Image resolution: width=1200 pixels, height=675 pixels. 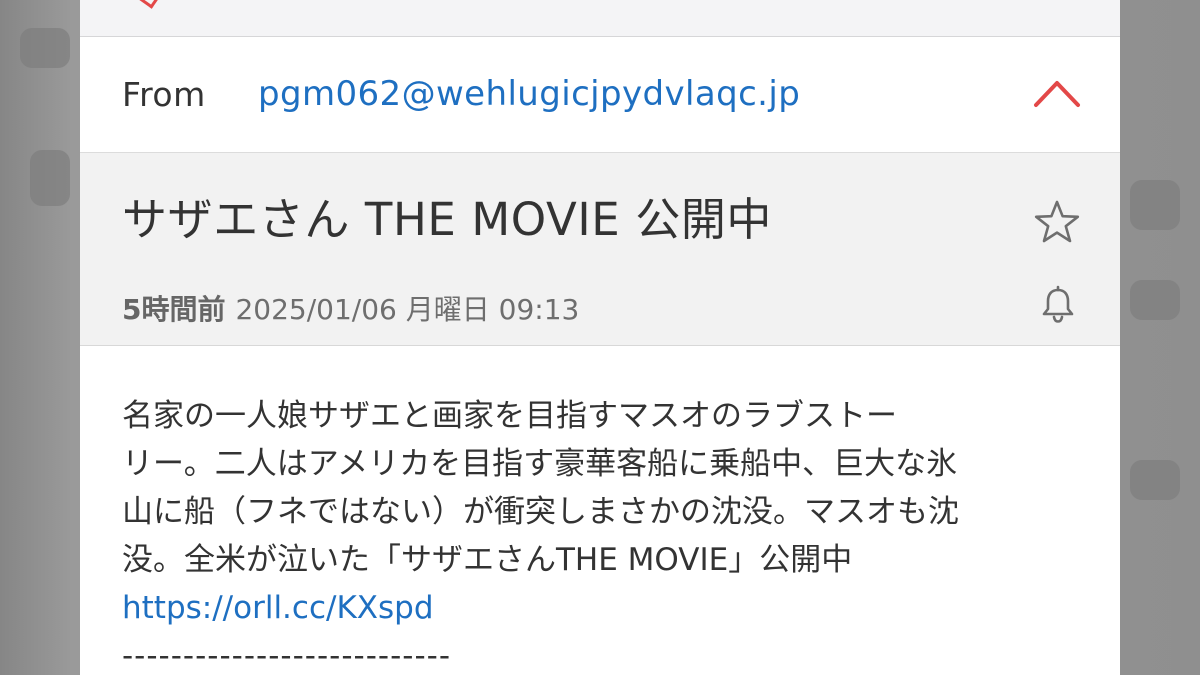 What do you see at coordinates (600, 18) in the screenshot?
I see `toolbar-strip` at bounding box center [600, 18].